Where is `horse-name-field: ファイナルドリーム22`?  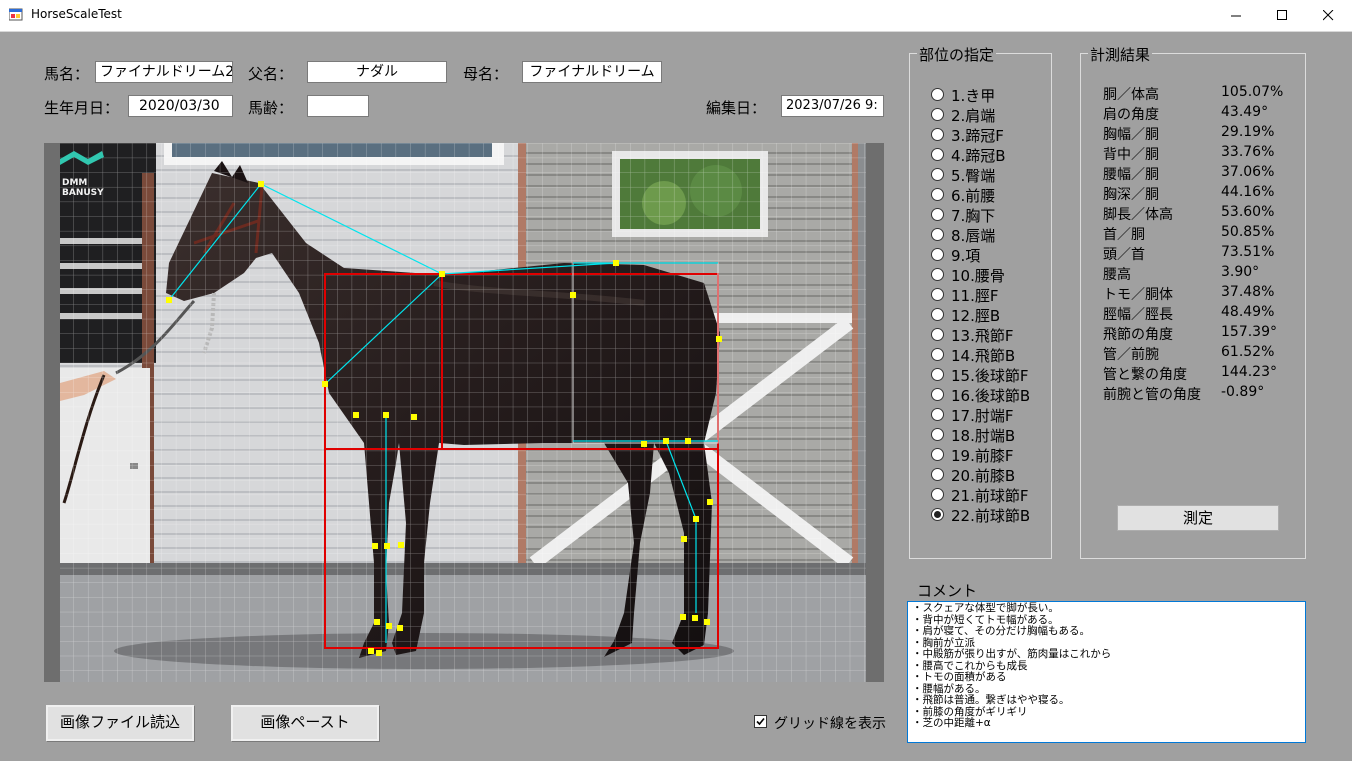
horse-name-field: ファイナルドリーム22 is located at coordinates (164, 72).